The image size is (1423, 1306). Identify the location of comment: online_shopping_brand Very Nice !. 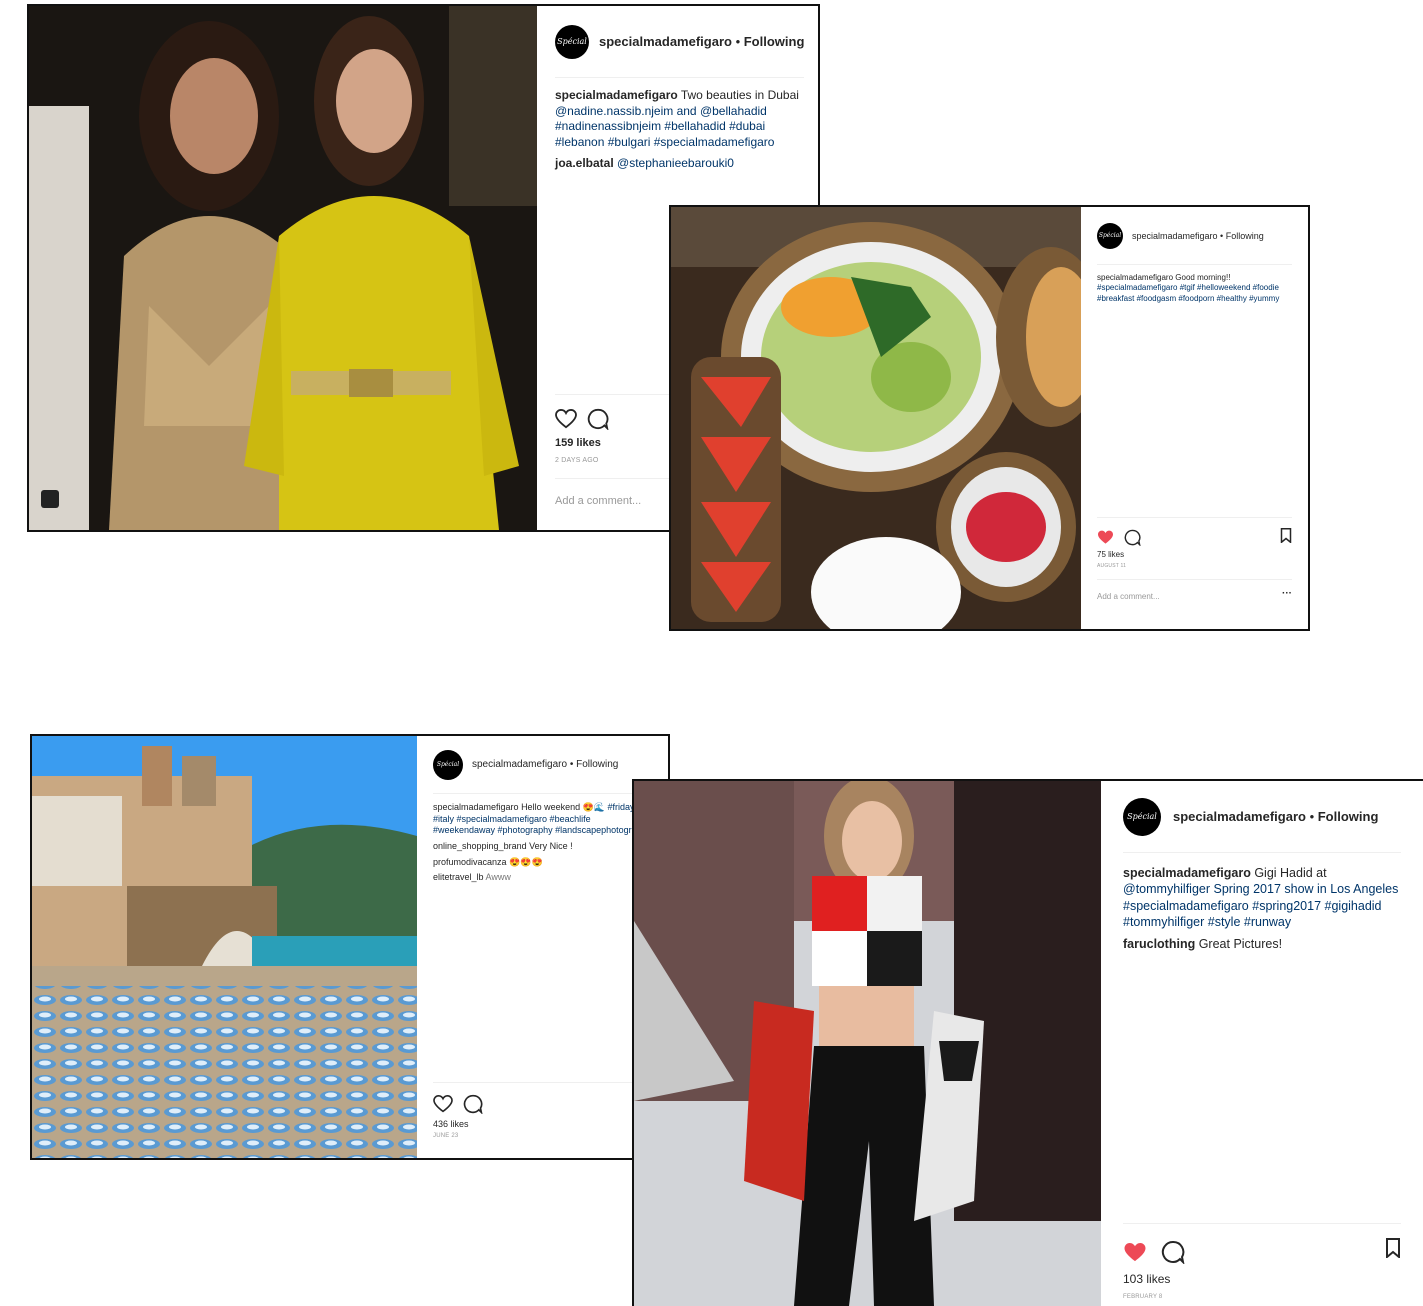
(542, 847).